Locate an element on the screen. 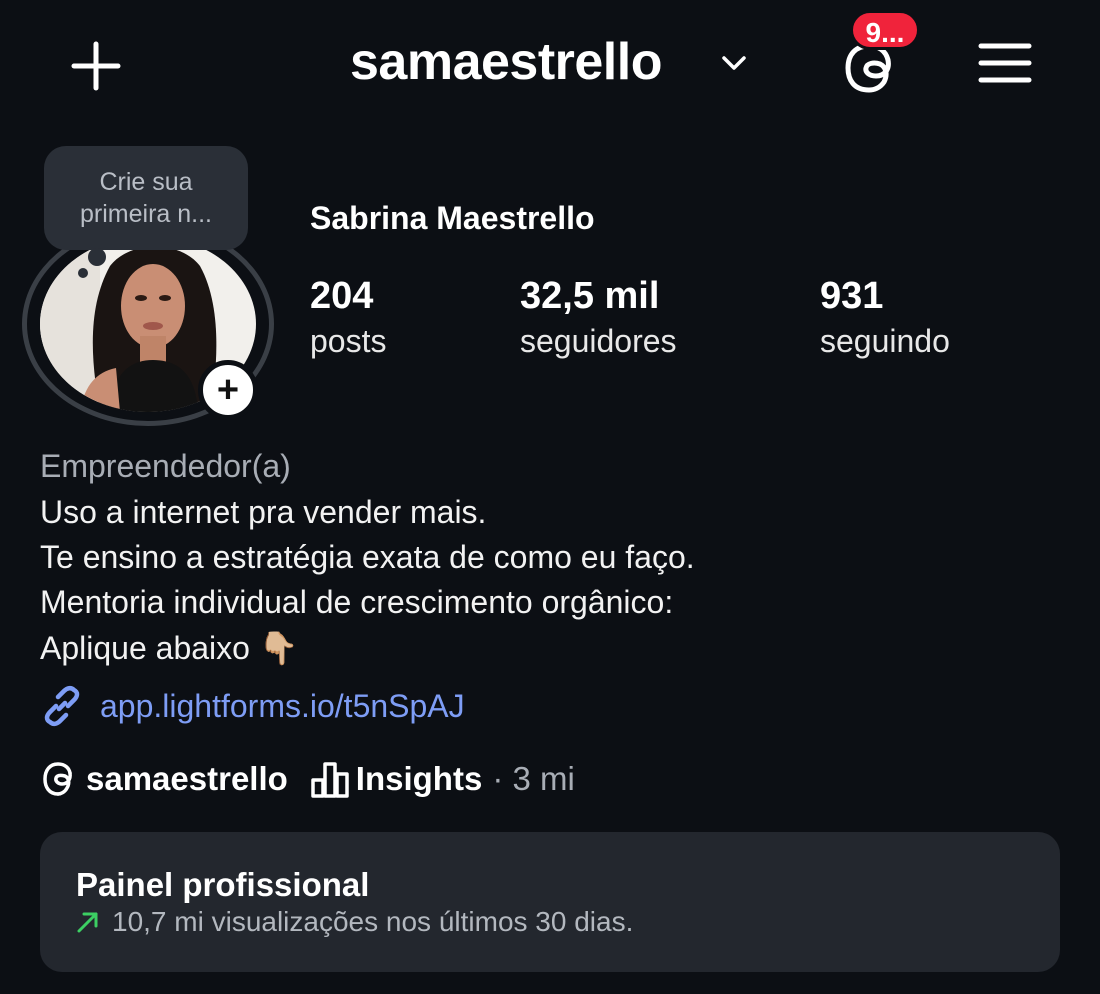 The height and width of the screenshot is (994, 1100). profile-link: app.lightforms.io/t5nSpAJ is located at coordinates (252, 706).